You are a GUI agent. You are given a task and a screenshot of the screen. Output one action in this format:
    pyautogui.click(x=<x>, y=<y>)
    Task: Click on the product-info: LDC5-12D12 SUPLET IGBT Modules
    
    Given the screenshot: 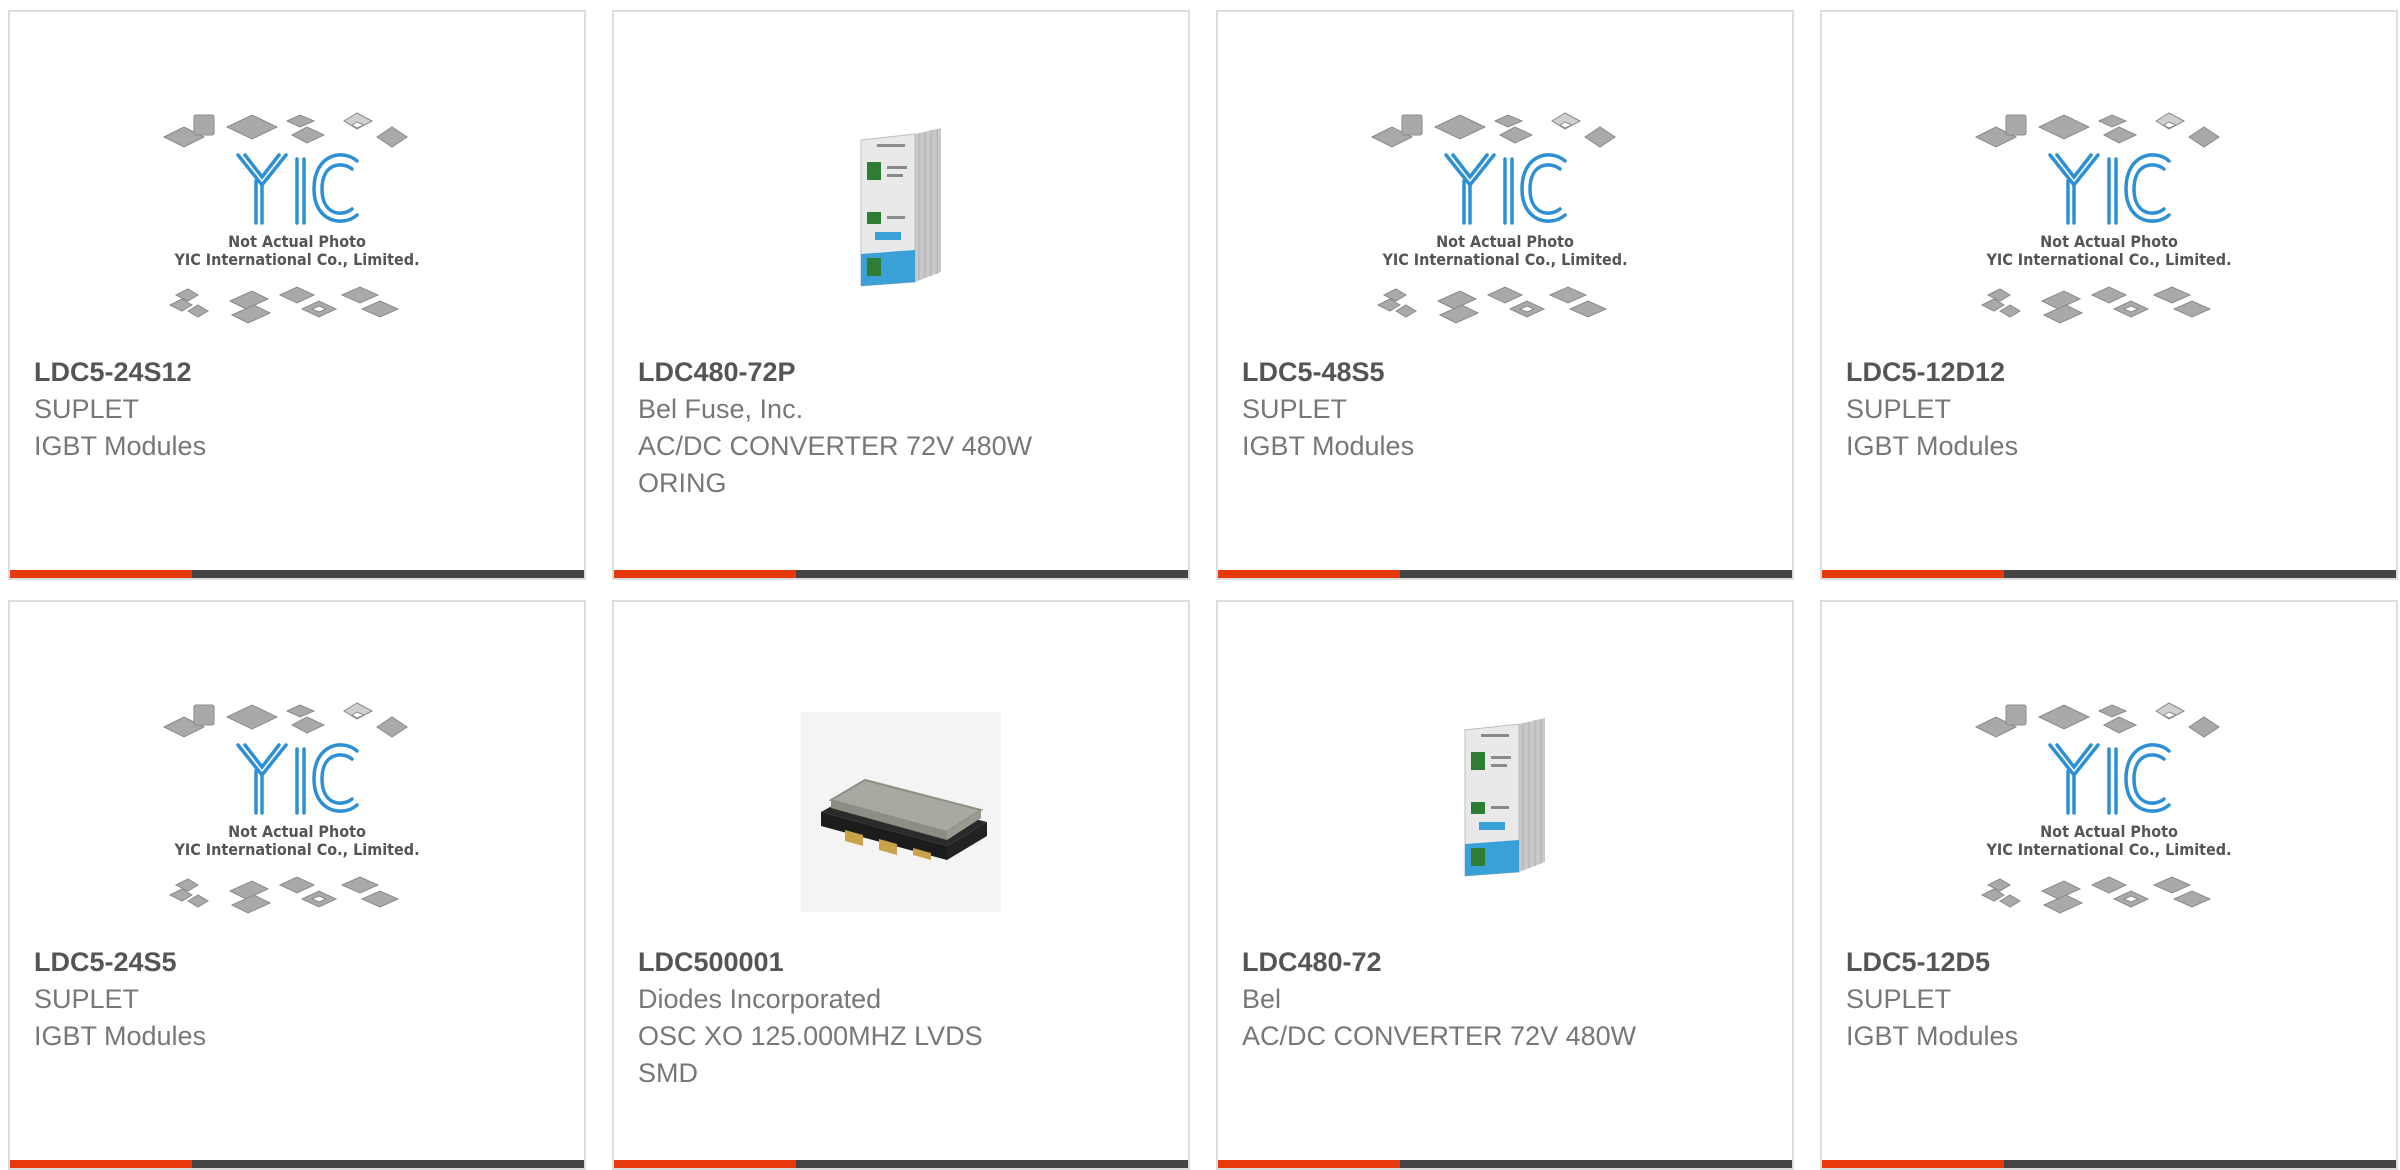 What is the action you would take?
    pyautogui.click(x=2109, y=409)
    